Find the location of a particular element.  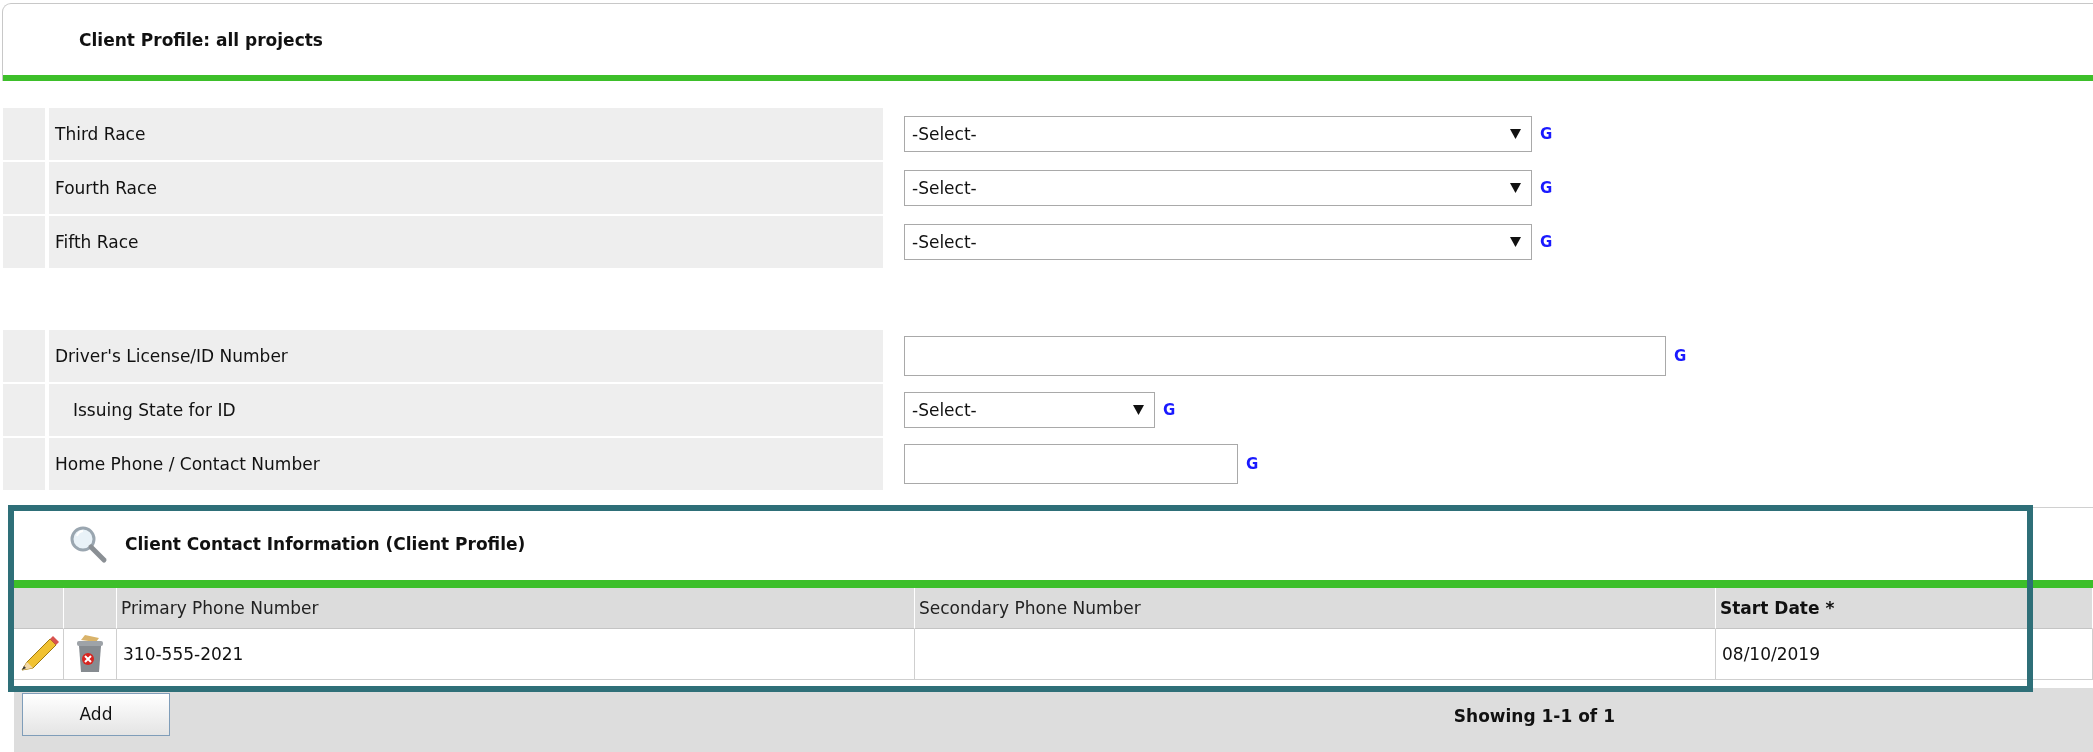

panel-title: Client Profile: all projects is located at coordinates (201, 39).